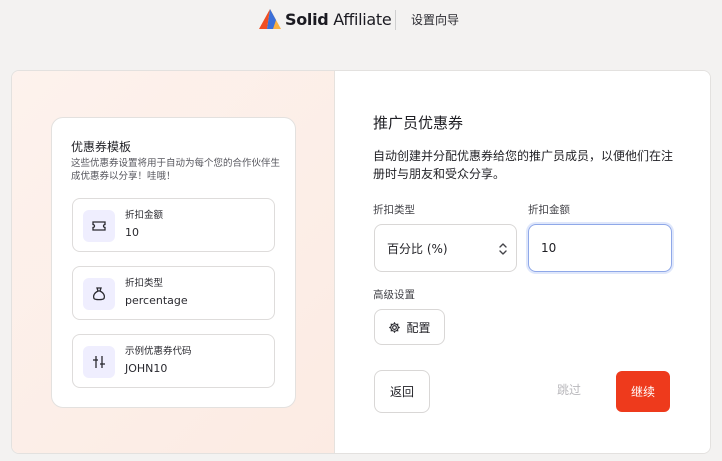  I want to click on configure-button: 配置, so click(409, 327).